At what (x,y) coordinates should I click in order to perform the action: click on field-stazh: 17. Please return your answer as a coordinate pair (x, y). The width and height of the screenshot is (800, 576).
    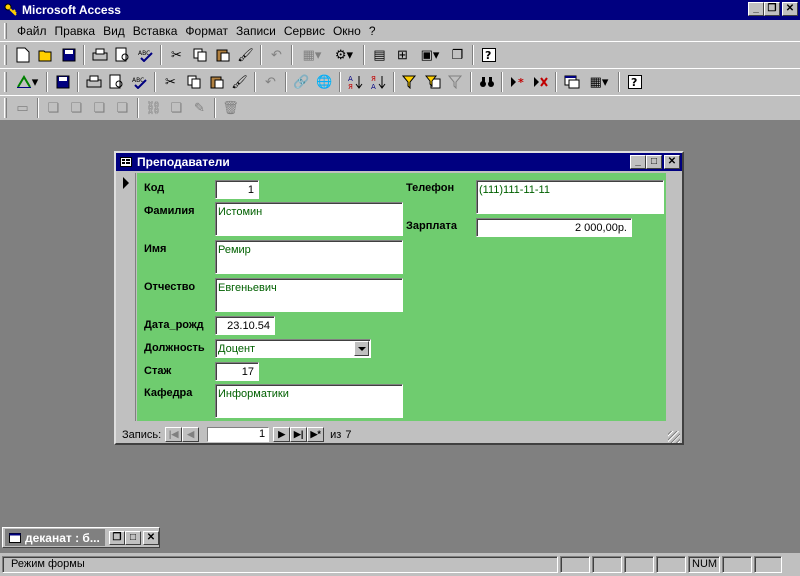
    Looking at the image, I should click on (237, 371).